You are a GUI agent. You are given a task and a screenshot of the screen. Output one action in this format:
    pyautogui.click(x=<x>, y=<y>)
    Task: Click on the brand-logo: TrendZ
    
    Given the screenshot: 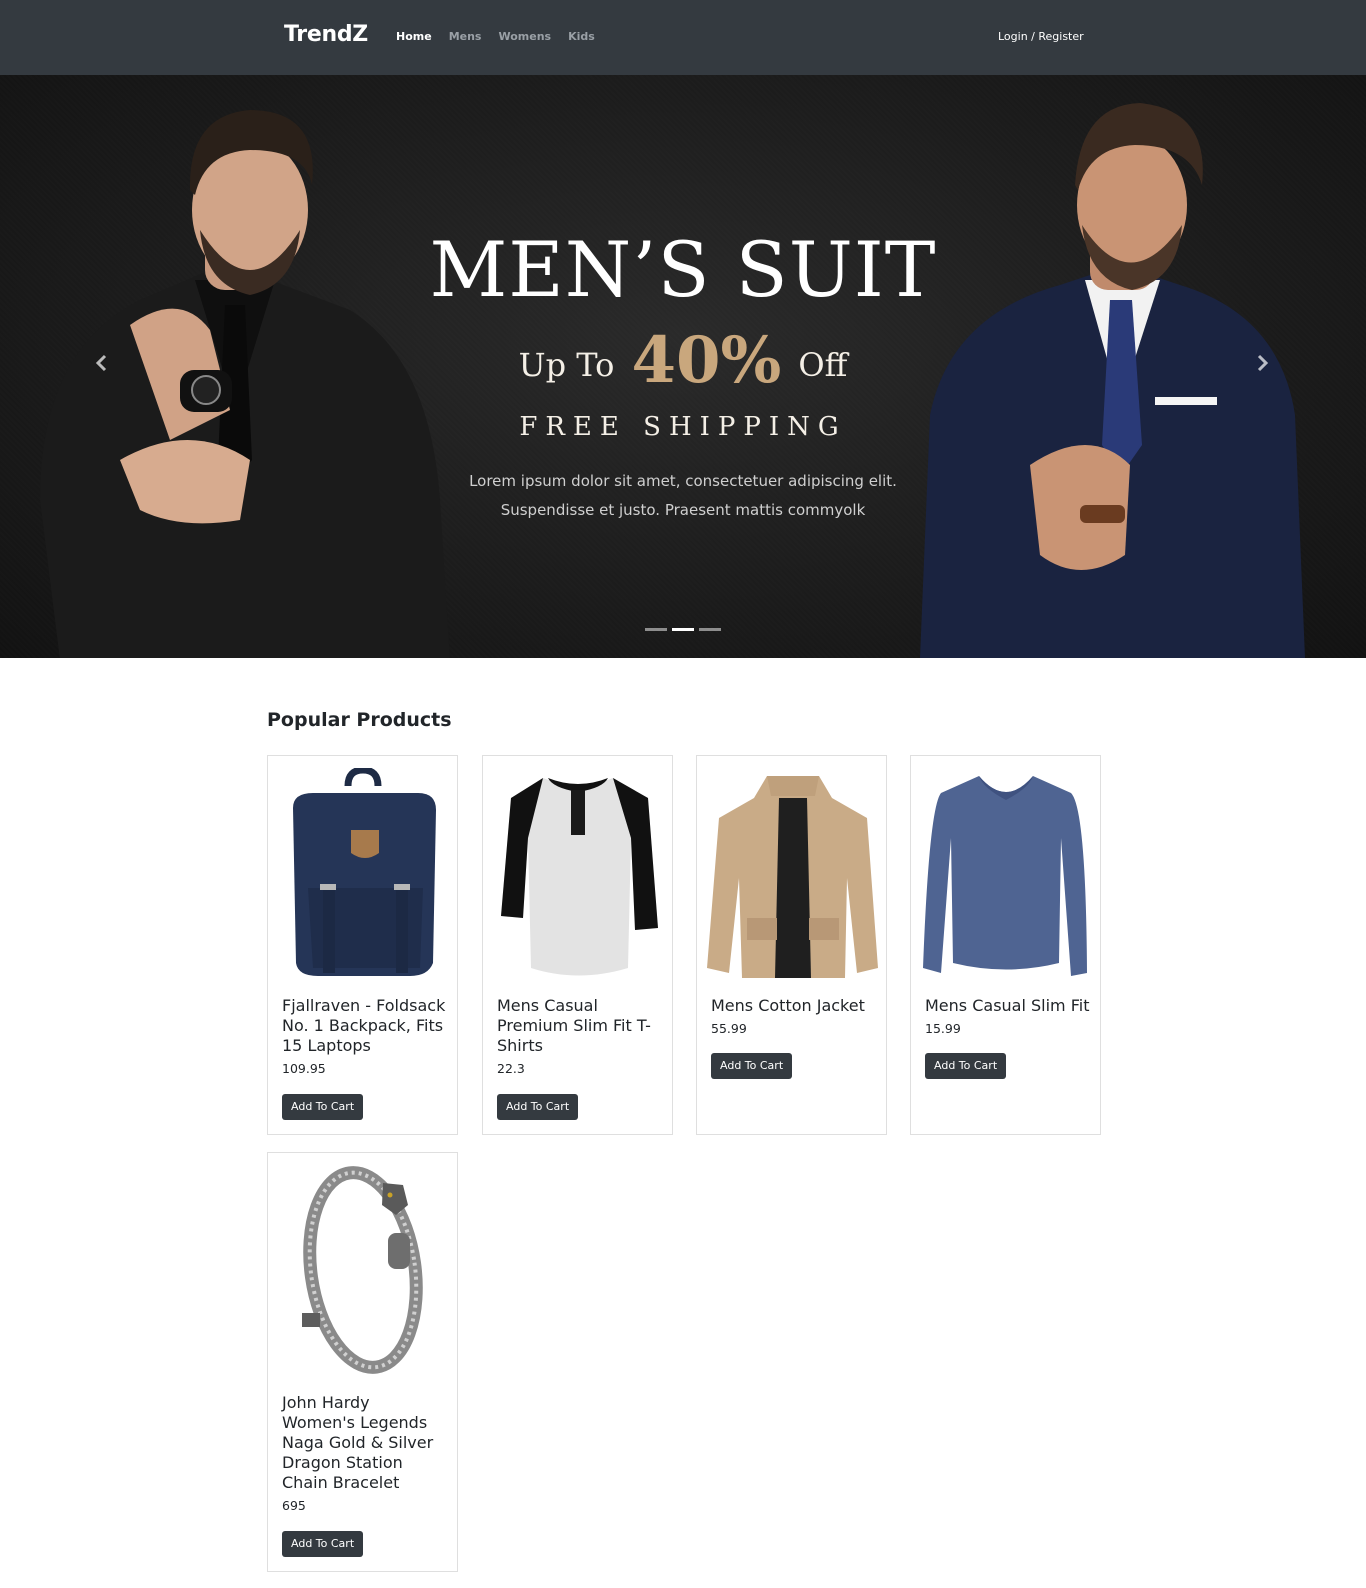 What is the action you would take?
    pyautogui.click(x=326, y=34)
    